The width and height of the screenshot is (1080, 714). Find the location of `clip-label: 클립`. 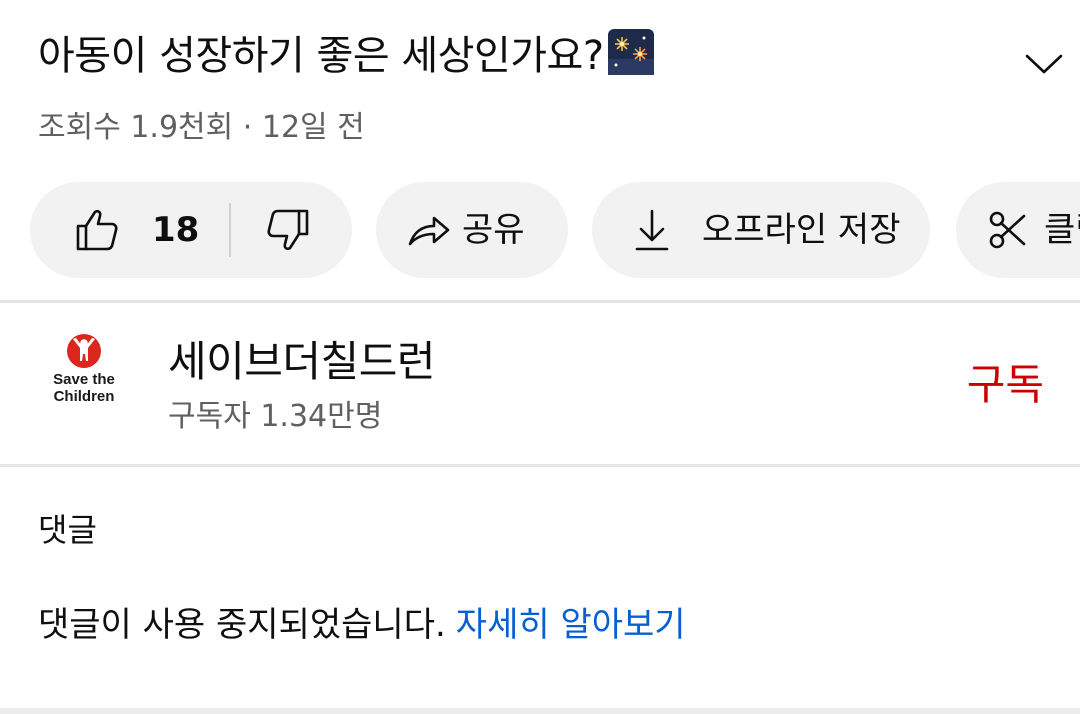

clip-label: 클립 is located at coordinates (1062, 230).